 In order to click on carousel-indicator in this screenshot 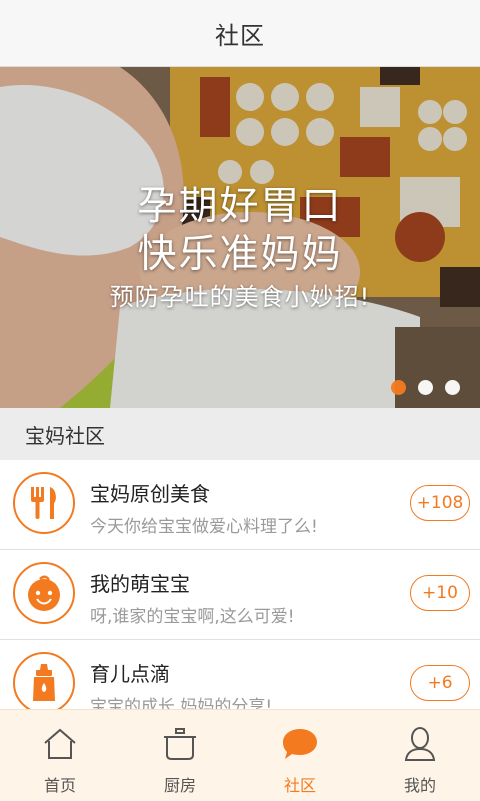, I will do `click(425, 387)`.